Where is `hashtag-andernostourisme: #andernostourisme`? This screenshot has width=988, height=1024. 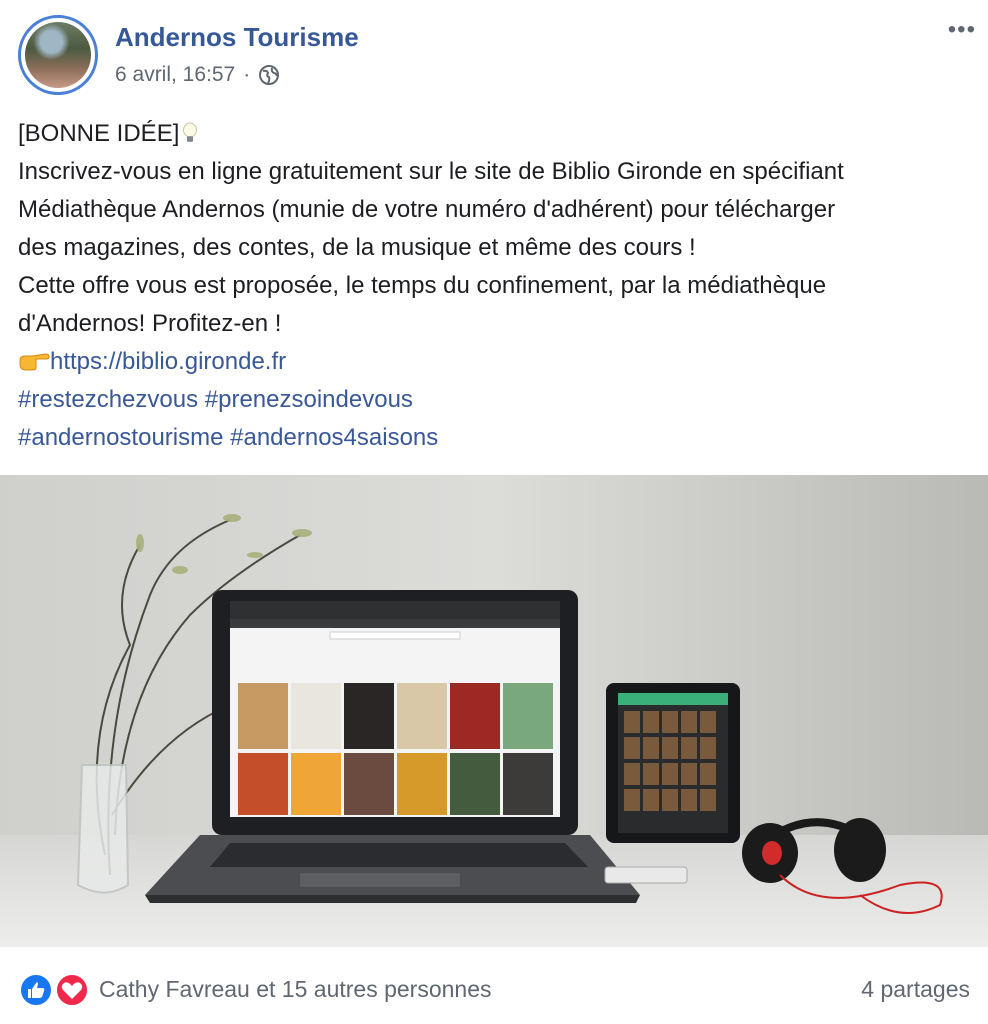
hashtag-andernostourisme: #andernostourisme is located at coordinates (120, 437).